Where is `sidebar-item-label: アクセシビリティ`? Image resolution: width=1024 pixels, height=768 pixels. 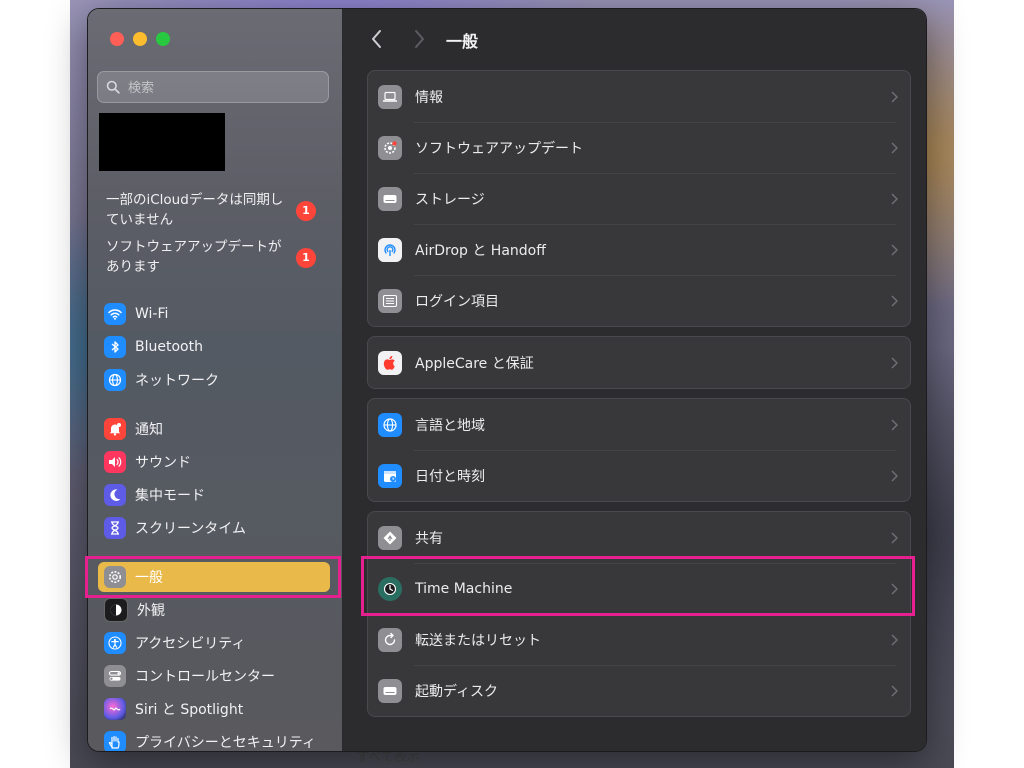 sidebar-item-label: アクセシビリティ is located at coordinates (190, 644).